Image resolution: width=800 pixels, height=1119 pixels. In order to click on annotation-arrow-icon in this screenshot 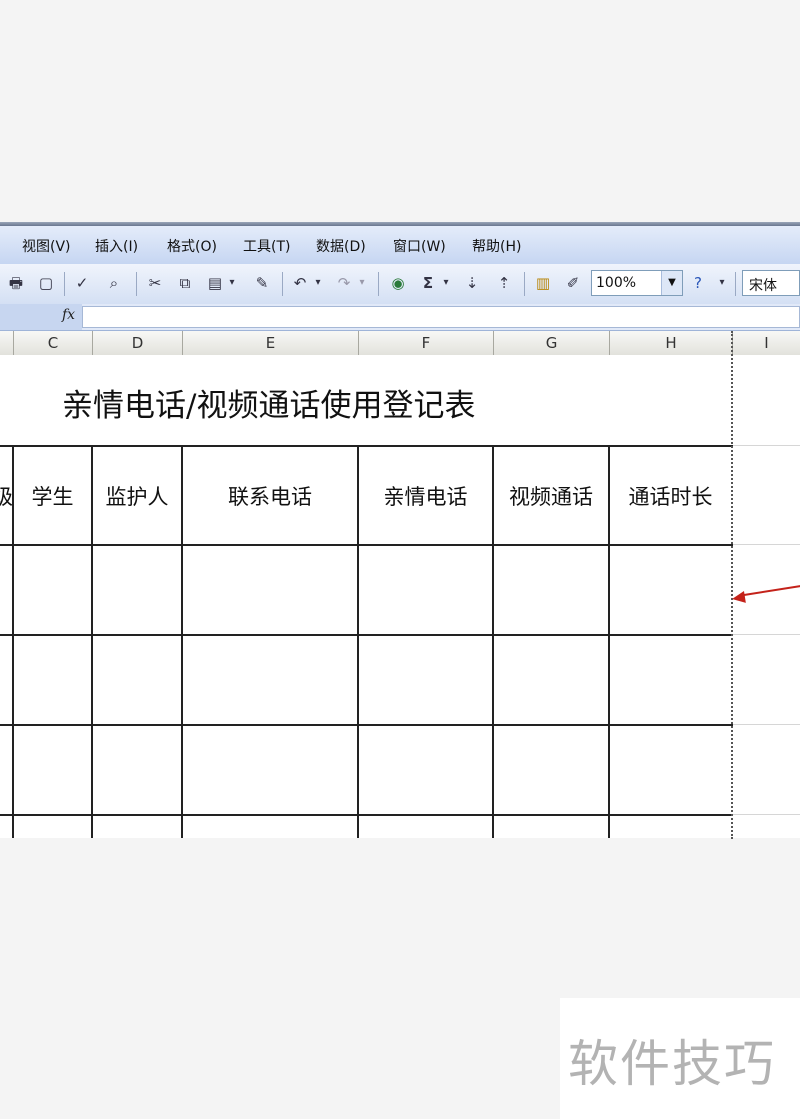, I will do `click(738, 598)`.